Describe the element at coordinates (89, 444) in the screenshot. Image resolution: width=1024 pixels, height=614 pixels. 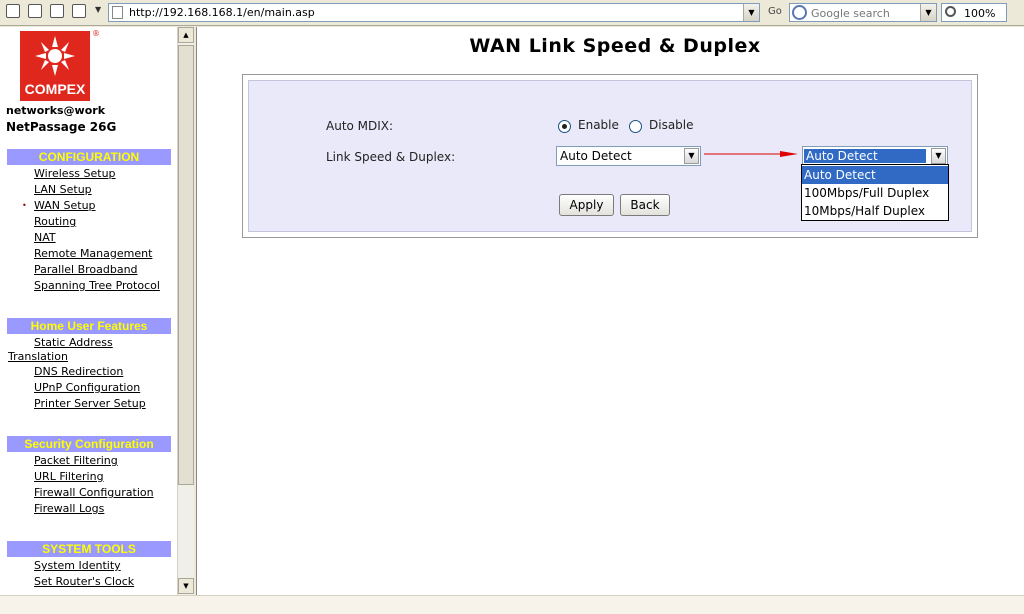
I see `section-security: Security Configuration` at that location.